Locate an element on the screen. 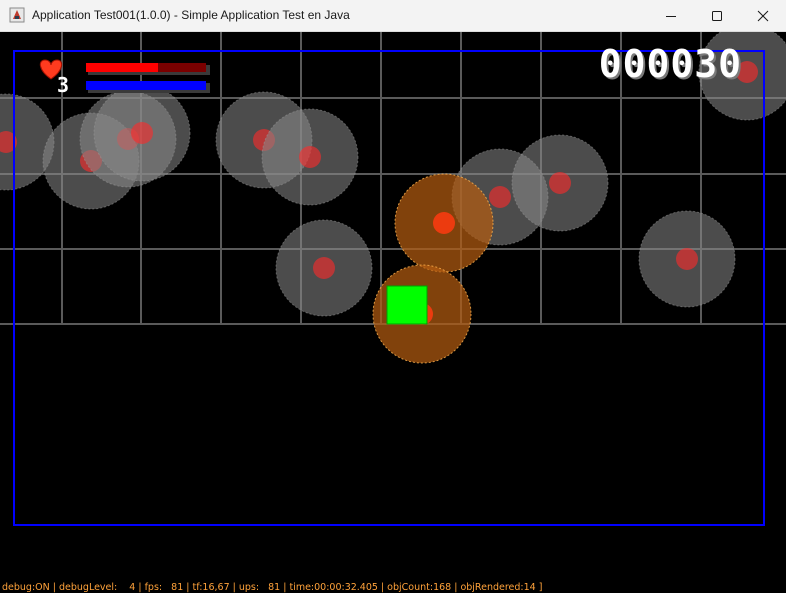  player-square is located at coordinates (407, 305).